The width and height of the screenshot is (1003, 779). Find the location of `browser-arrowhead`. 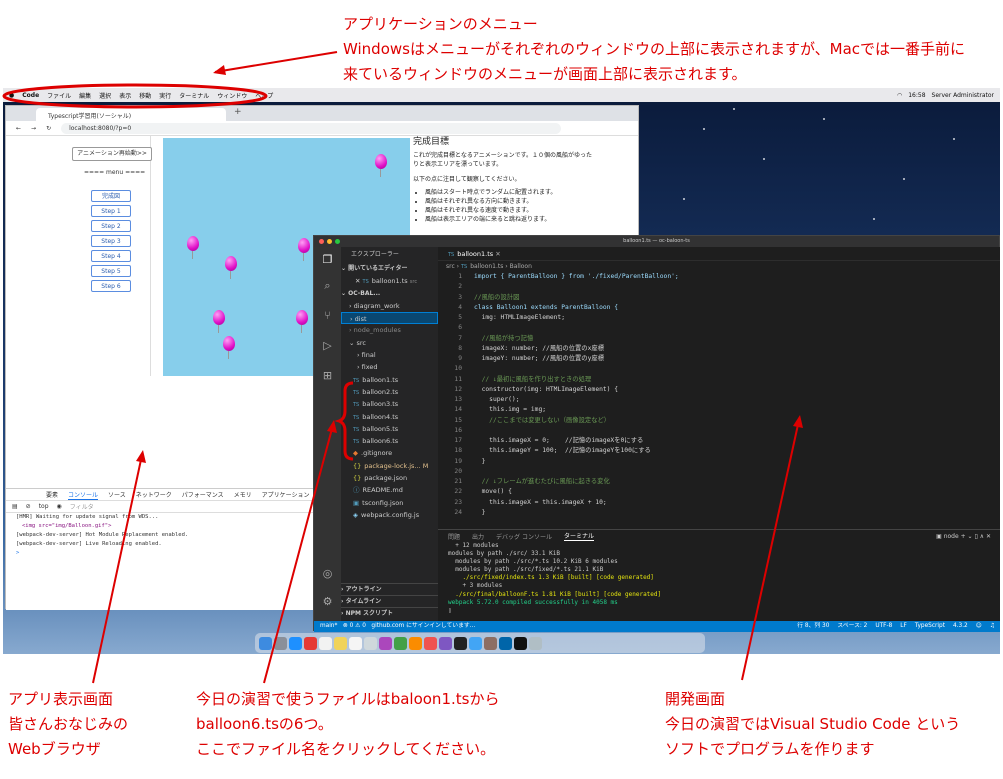

browser-arrowhead is located at coordinates (141, 456).